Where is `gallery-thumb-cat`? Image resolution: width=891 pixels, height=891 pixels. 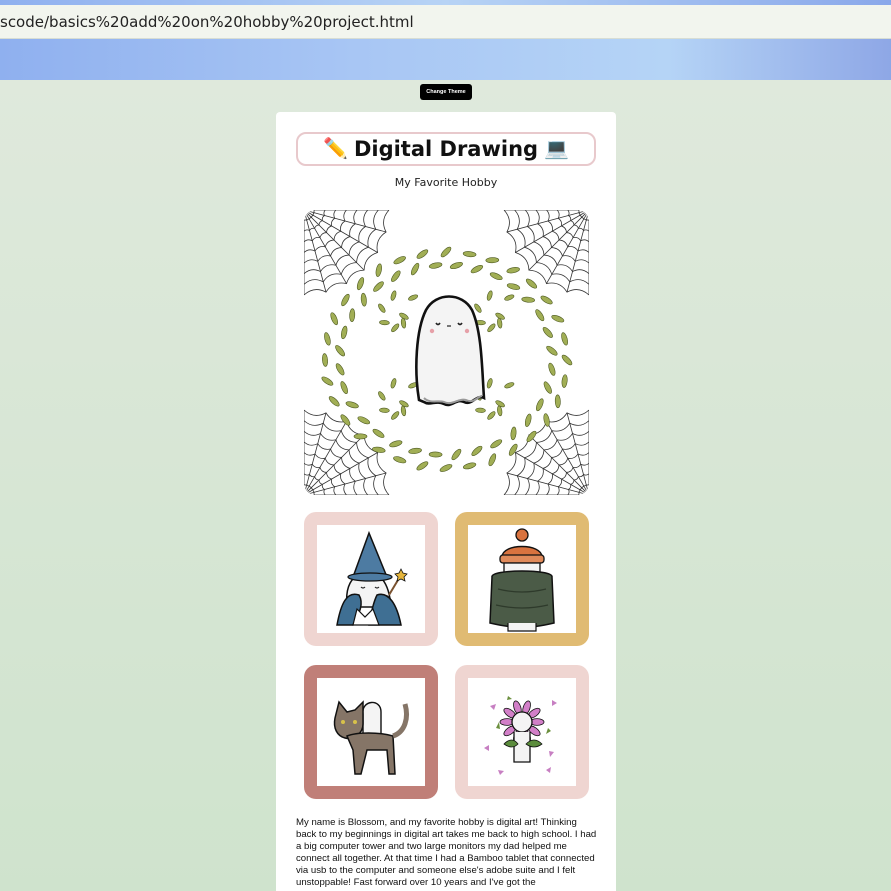
gallery-thumb-cat is located at coordinates (371, 732).